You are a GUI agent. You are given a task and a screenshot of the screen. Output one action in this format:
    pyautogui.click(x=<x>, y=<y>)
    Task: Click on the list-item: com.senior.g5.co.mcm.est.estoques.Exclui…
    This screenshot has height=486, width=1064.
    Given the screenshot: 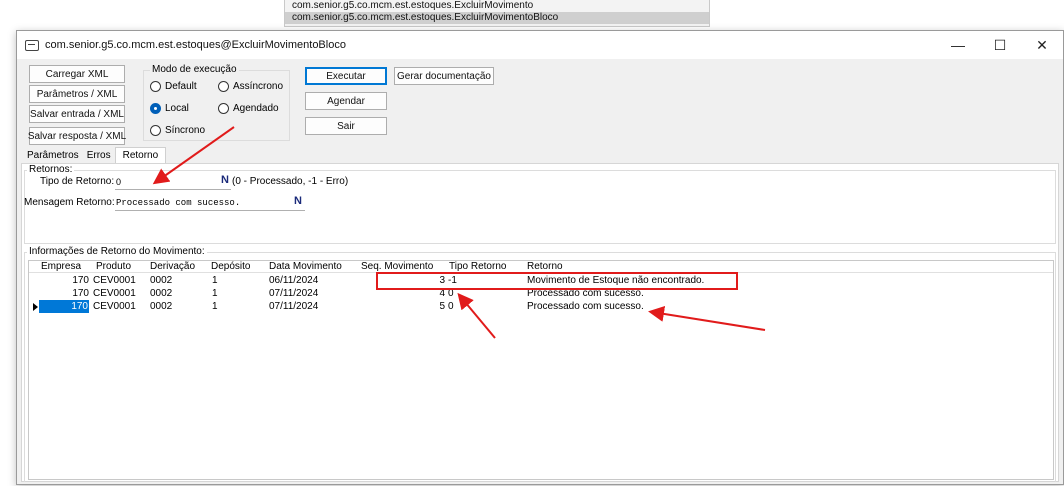 What is the action you would take?
    pyautogui.click(x=497, y=6)
    